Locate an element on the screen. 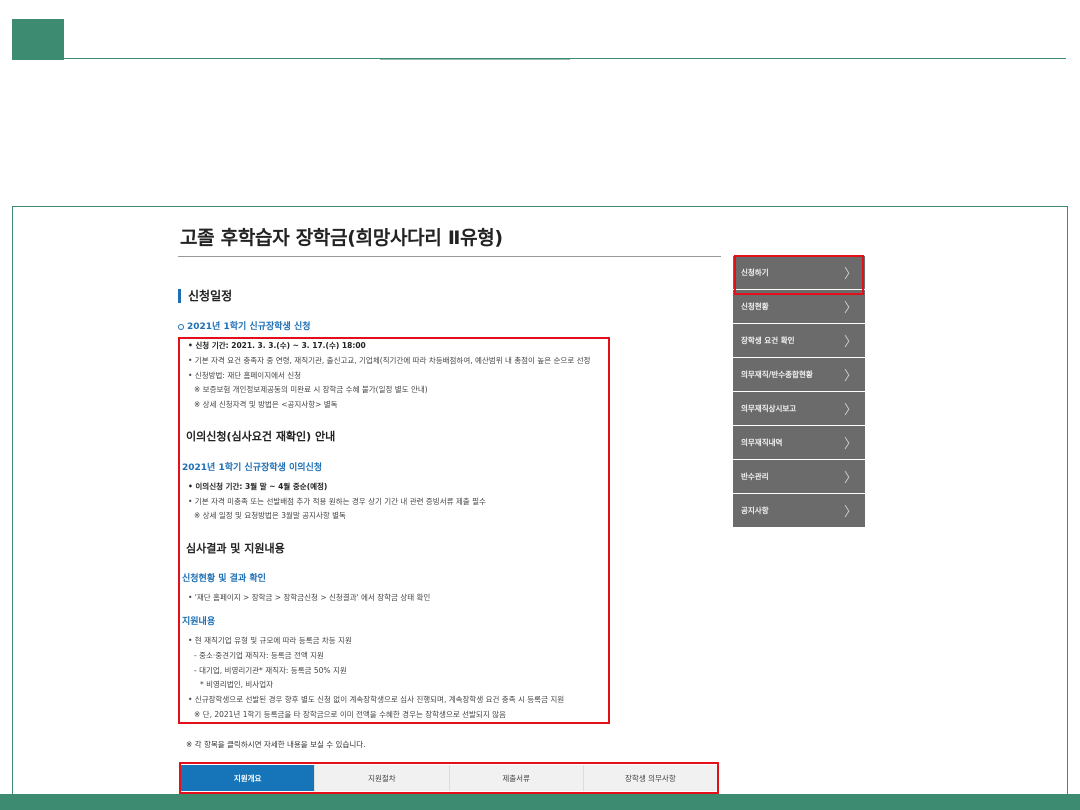  support-subtitle: 지원내용 is located at coordinates (198, 622).